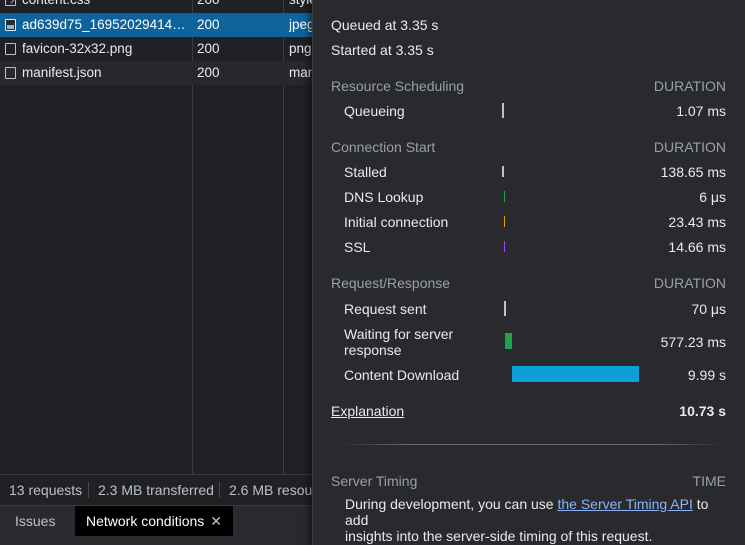 The height and width of the screenshot is (545, 745). What do you see at coordinates (693, 172) in the screenshot?
I see `timing-value-stalled: 138.65 ms` at bounding box center [693, 172].